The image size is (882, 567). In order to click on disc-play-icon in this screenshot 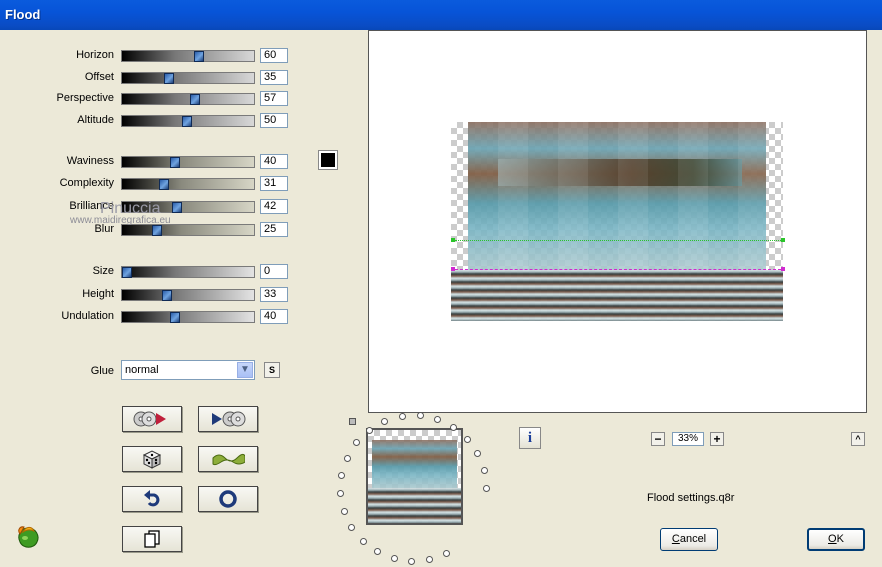, I will do `click(149, 419)`.